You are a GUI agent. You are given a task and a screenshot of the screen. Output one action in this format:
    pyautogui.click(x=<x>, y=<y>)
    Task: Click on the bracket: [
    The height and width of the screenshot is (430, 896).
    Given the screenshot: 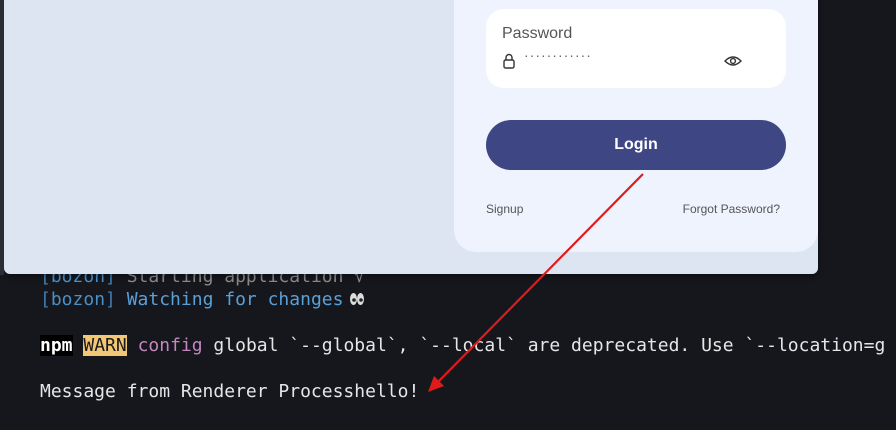 What is the action you would take?
    pyautogui.click(x=45, y=299)
    